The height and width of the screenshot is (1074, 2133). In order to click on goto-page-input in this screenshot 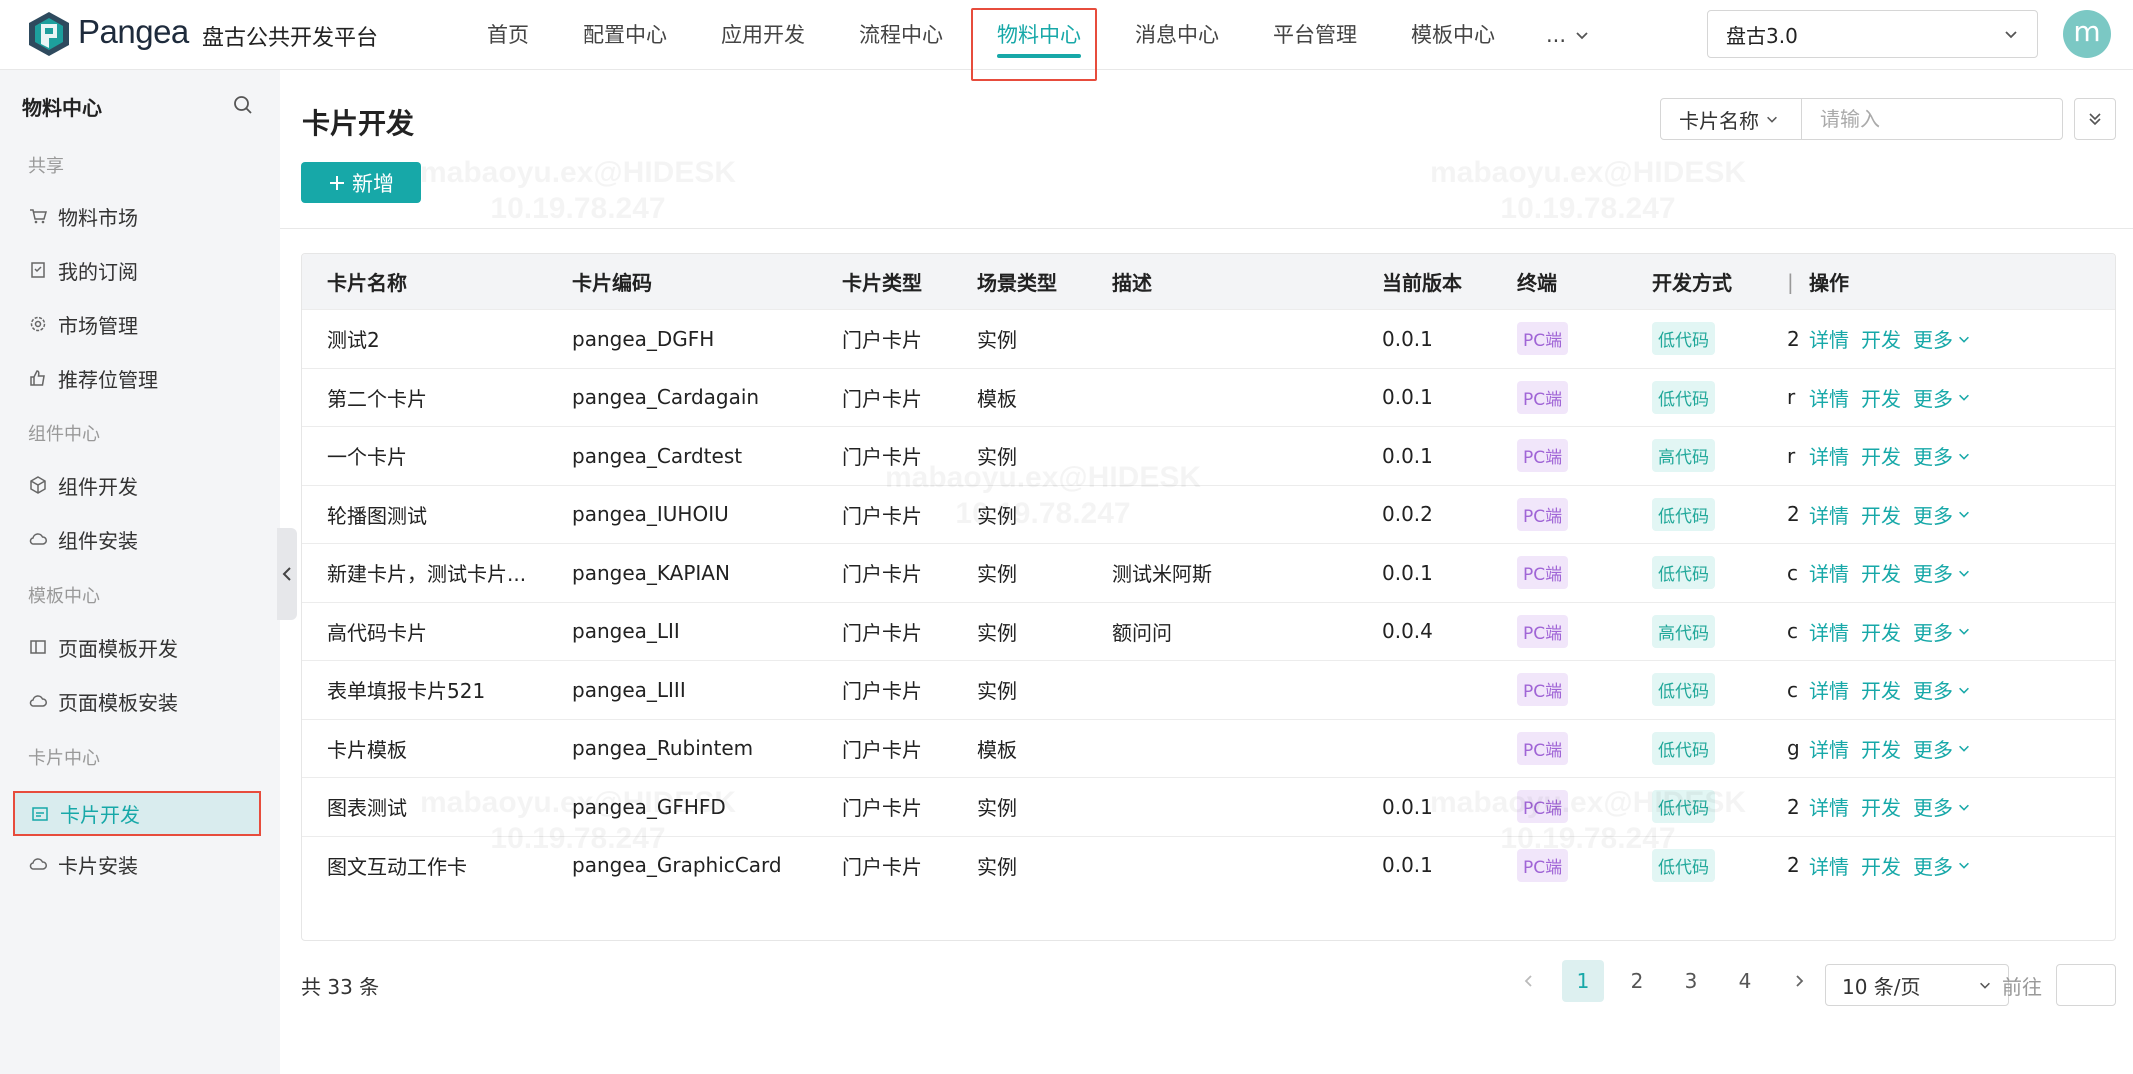, I will do `click(2086, 985)`.